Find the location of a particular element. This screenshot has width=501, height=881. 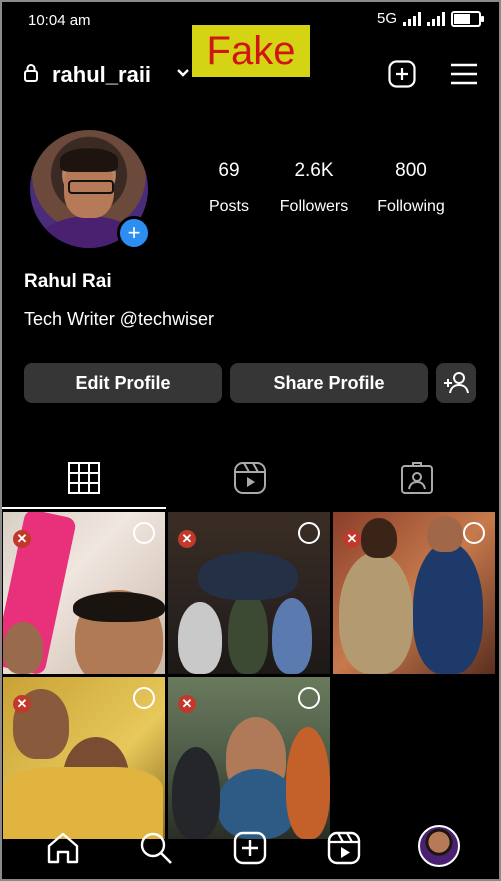

menu-icon is located at coordinates (464, 74).